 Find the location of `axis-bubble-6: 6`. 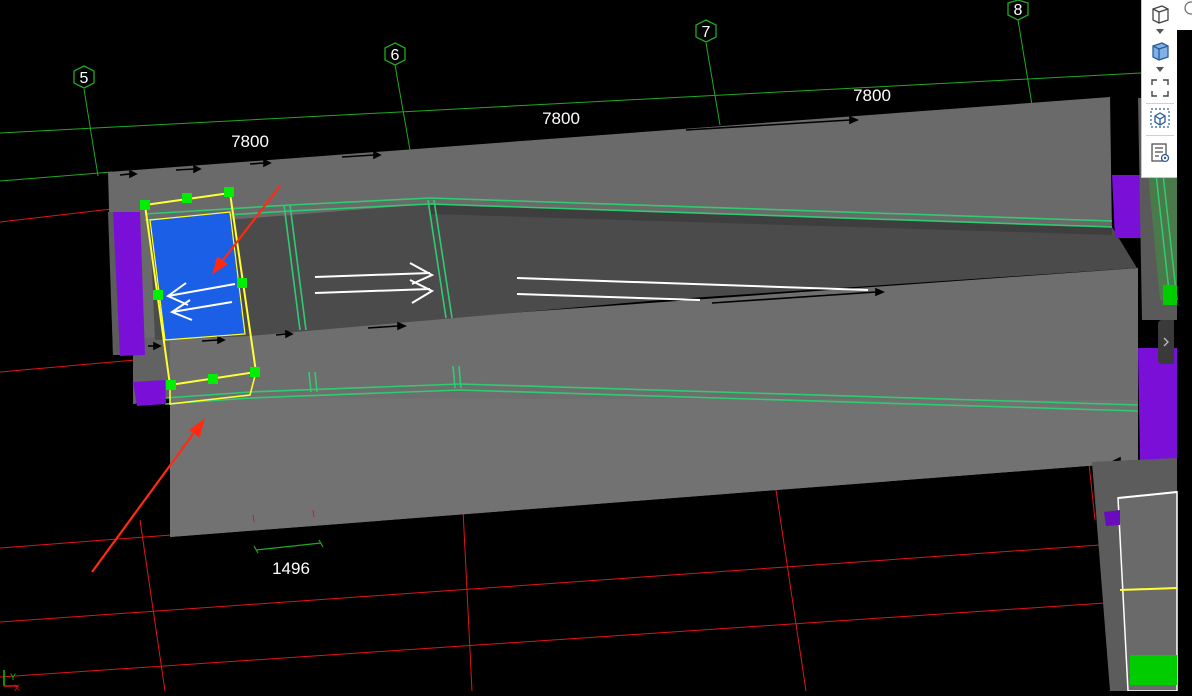

axis-bubble-6: 6 is located at coordinates (395, 54).